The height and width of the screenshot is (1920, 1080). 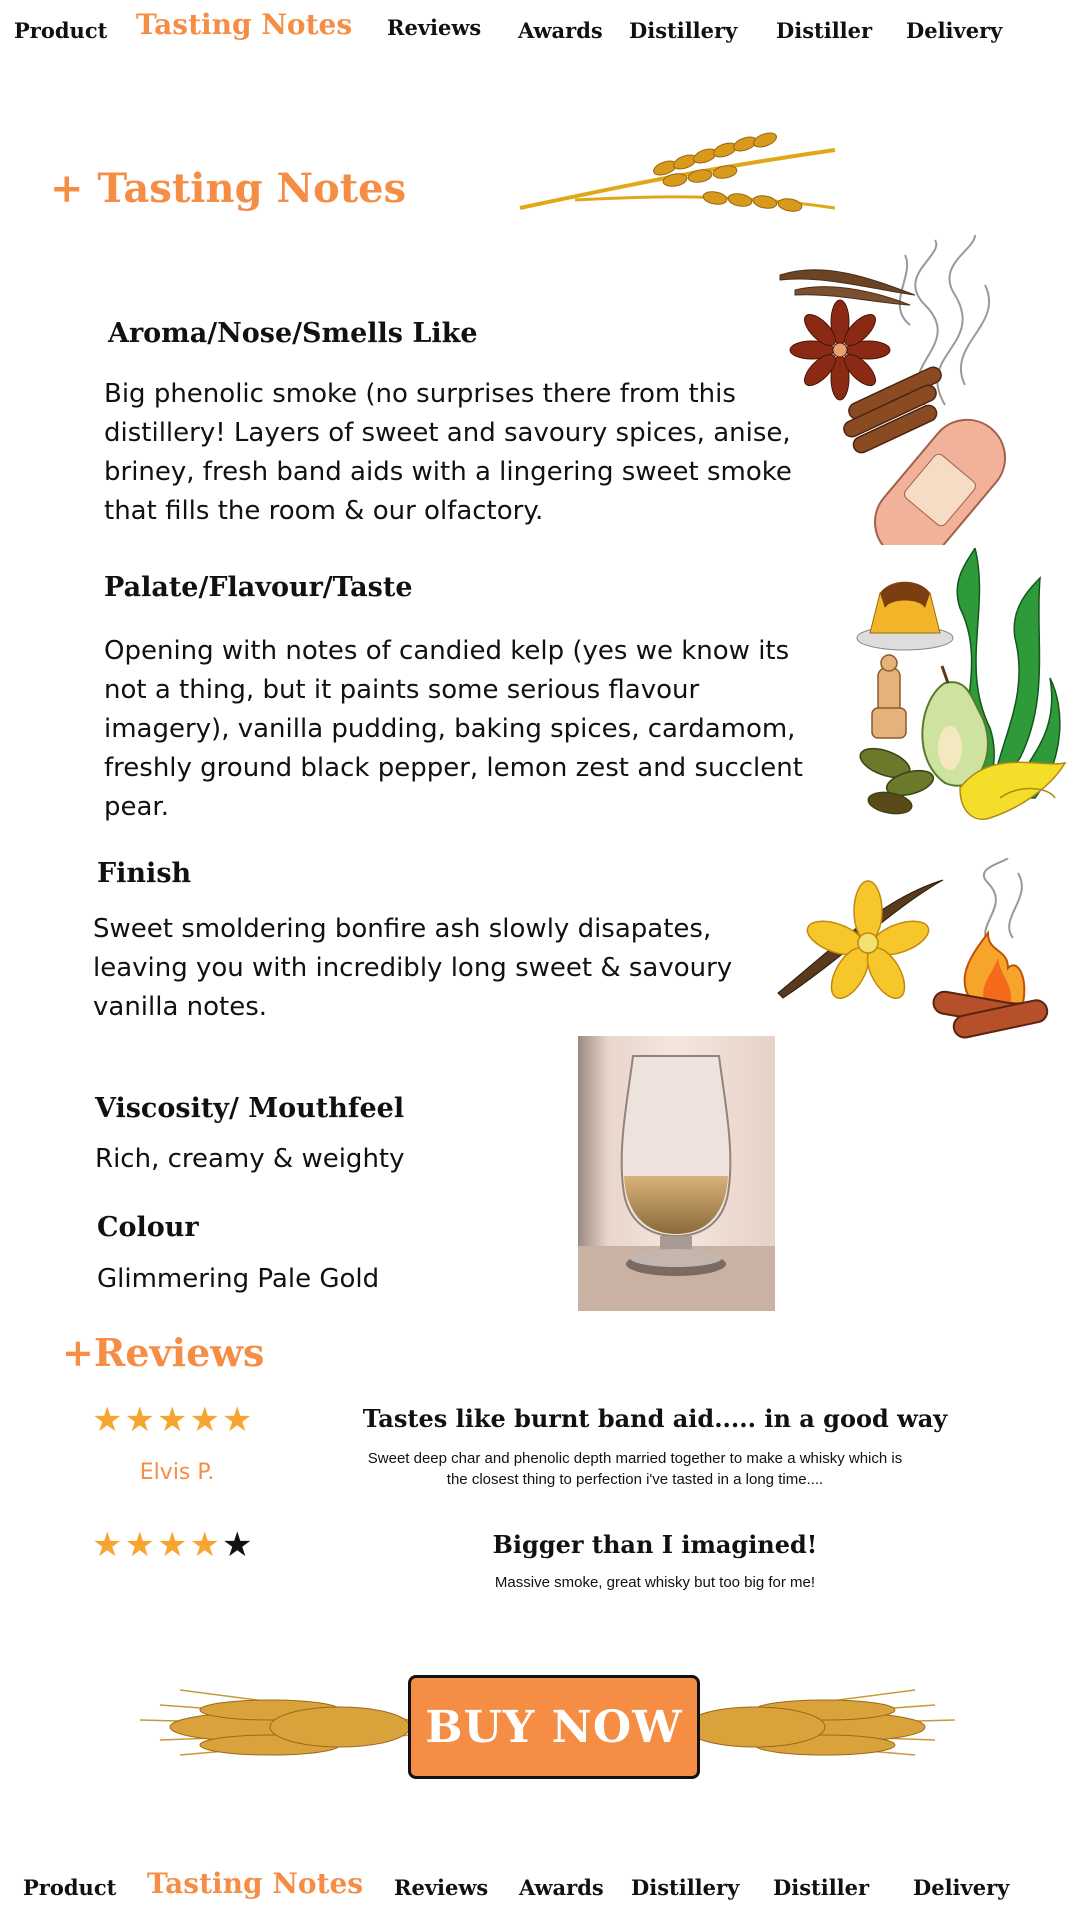 I want to click on review-1-rating: ★★★★★, so click(x=173, y=1420).